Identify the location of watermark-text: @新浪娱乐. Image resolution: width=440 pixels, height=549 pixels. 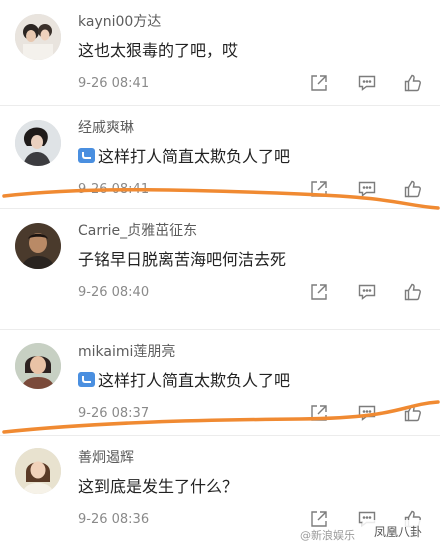
(327, 535).